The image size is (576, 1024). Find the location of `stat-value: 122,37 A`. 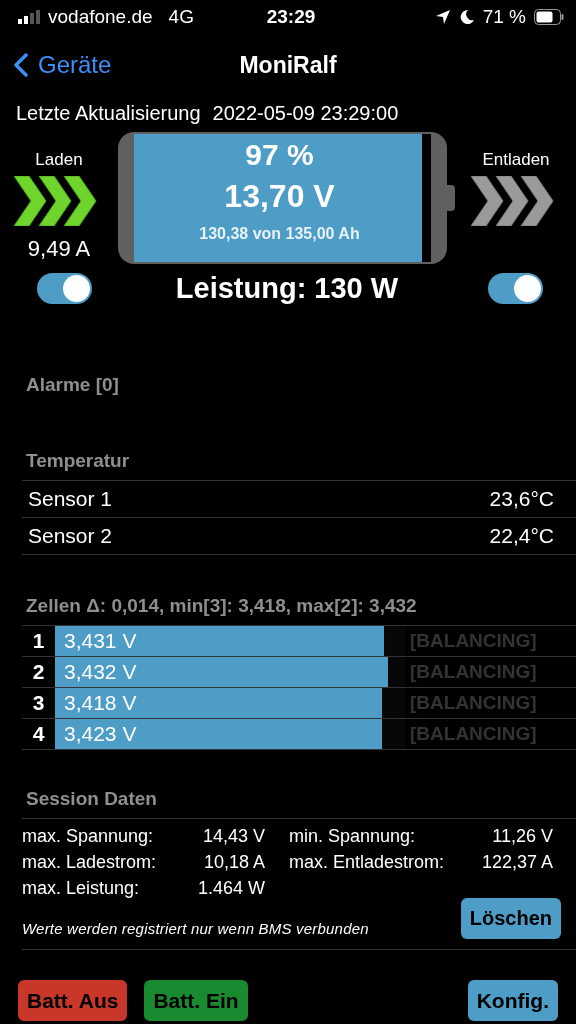

stat-value: 122,37 A is located at coordinates (516, 862).